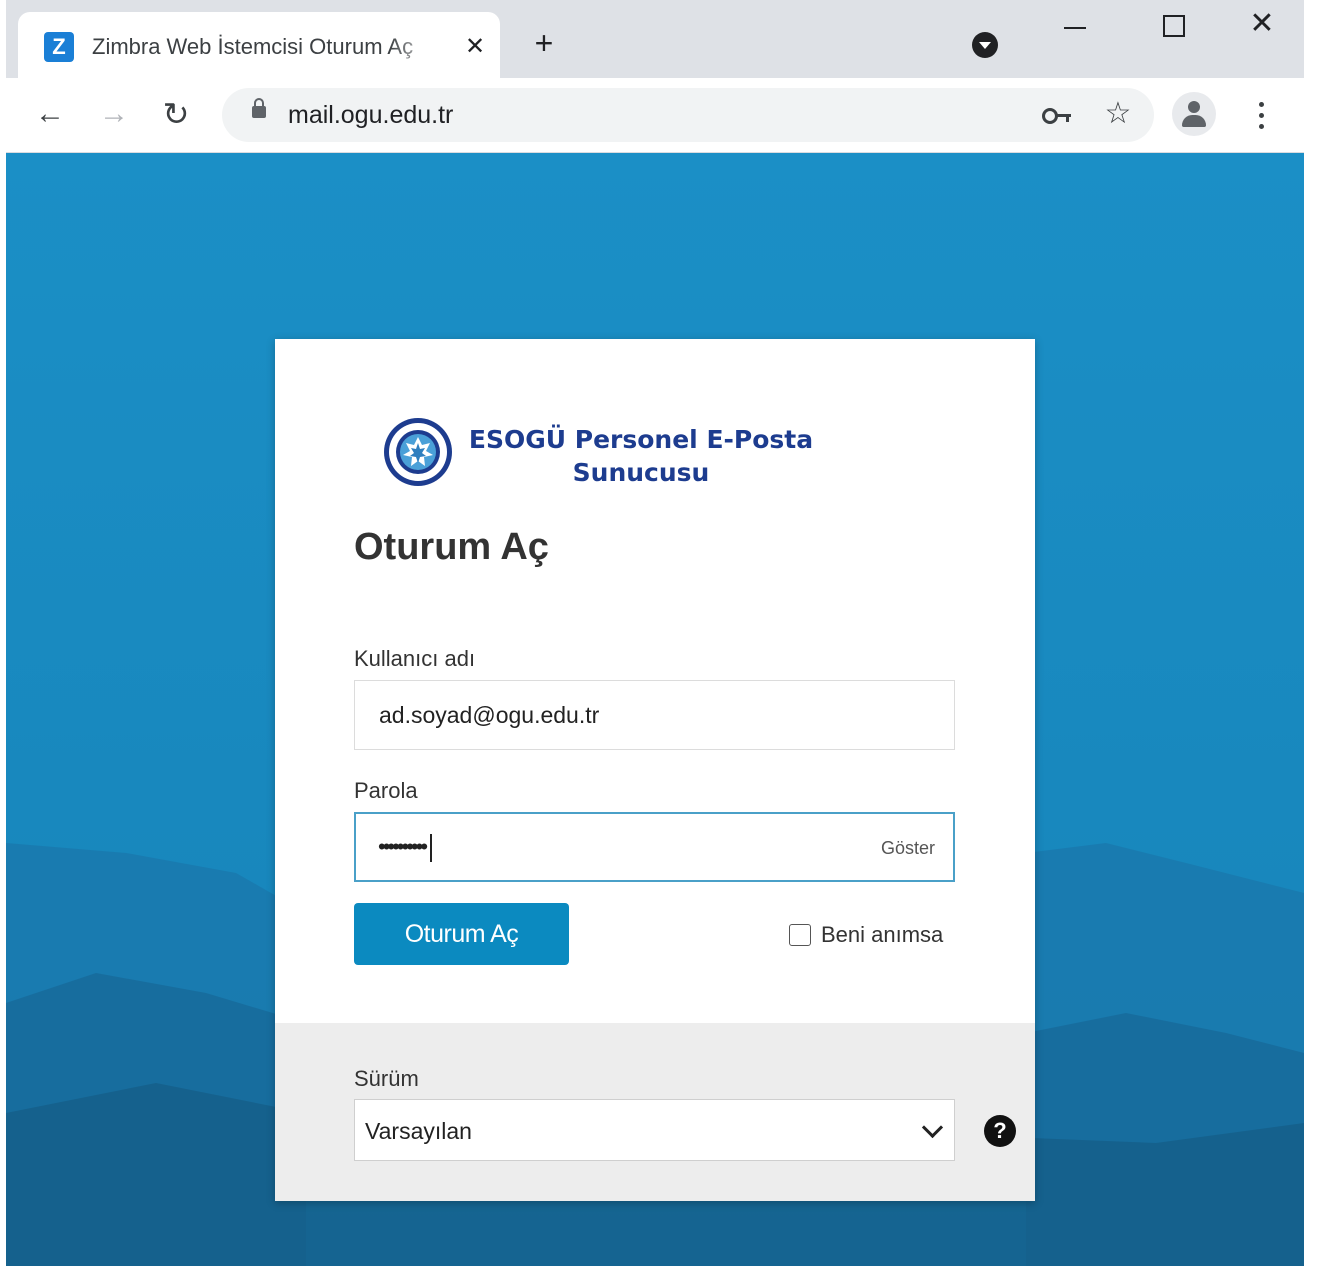  Describe the element at coordinates (114, 114) in the screenshot. I see `forward-arrow-icon: →` at that location.